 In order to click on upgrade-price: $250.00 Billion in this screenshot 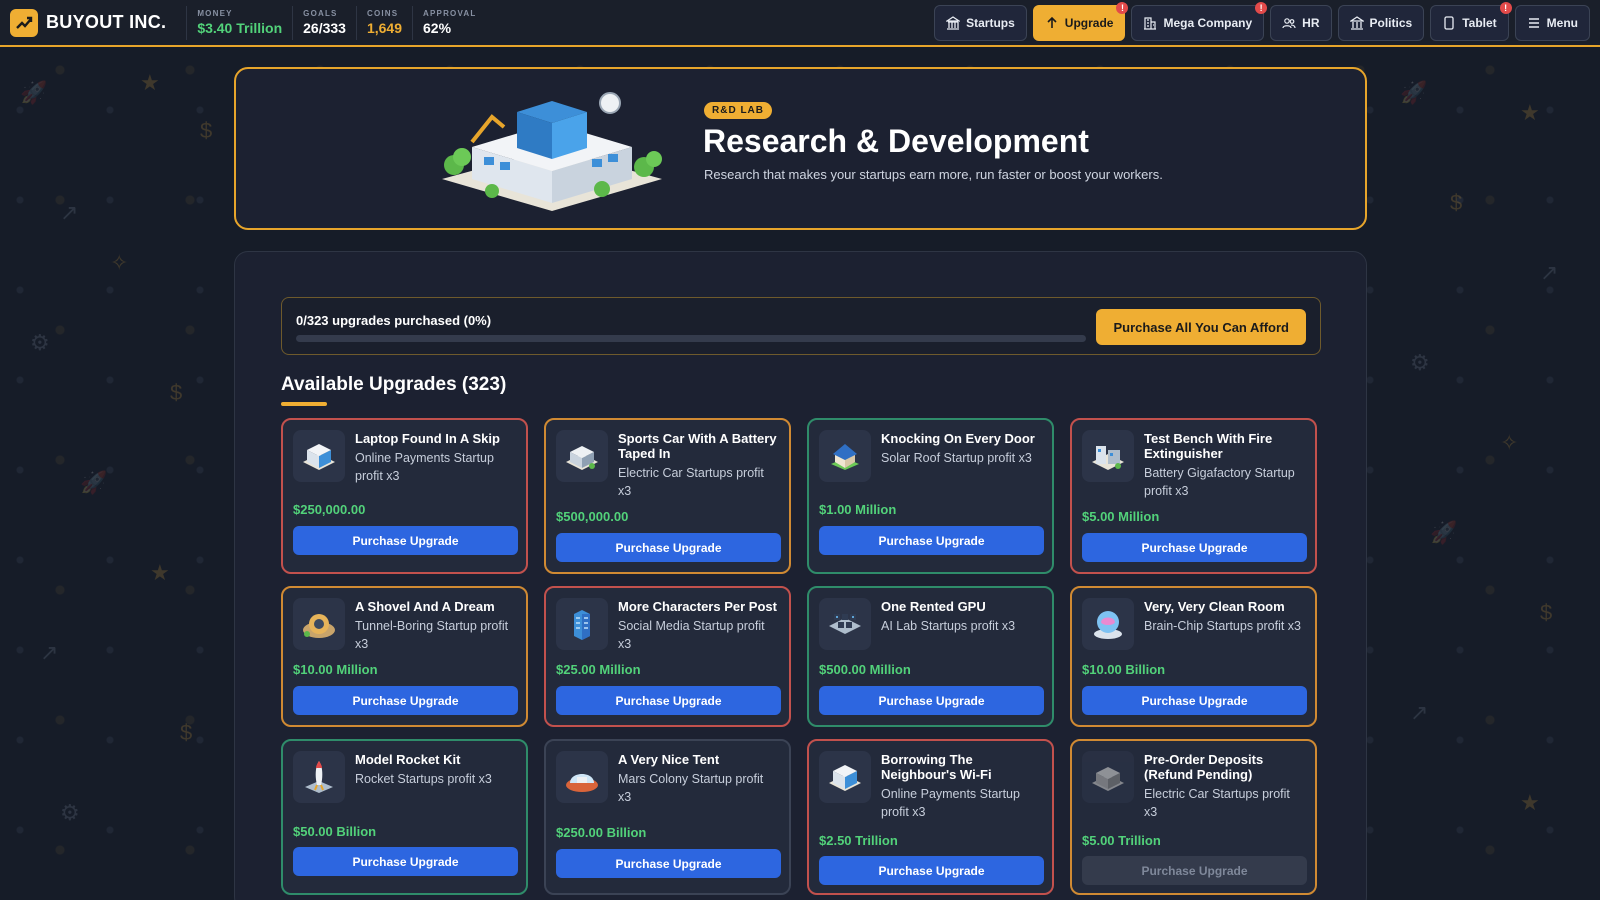, I will do `click(601, 832)`.